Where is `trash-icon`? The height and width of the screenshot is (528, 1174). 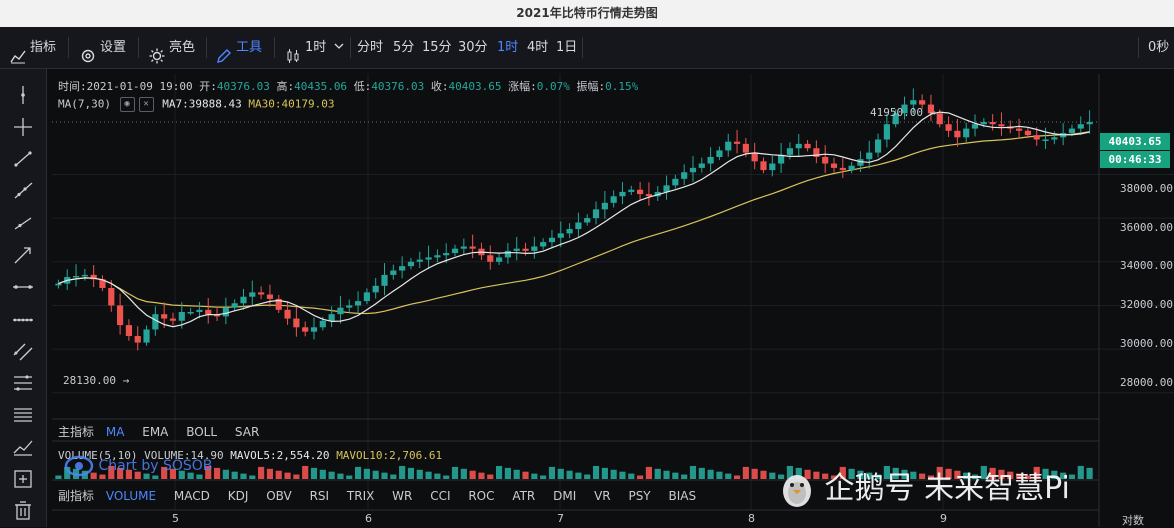
trash-icon is located at coordinates (23, 511).